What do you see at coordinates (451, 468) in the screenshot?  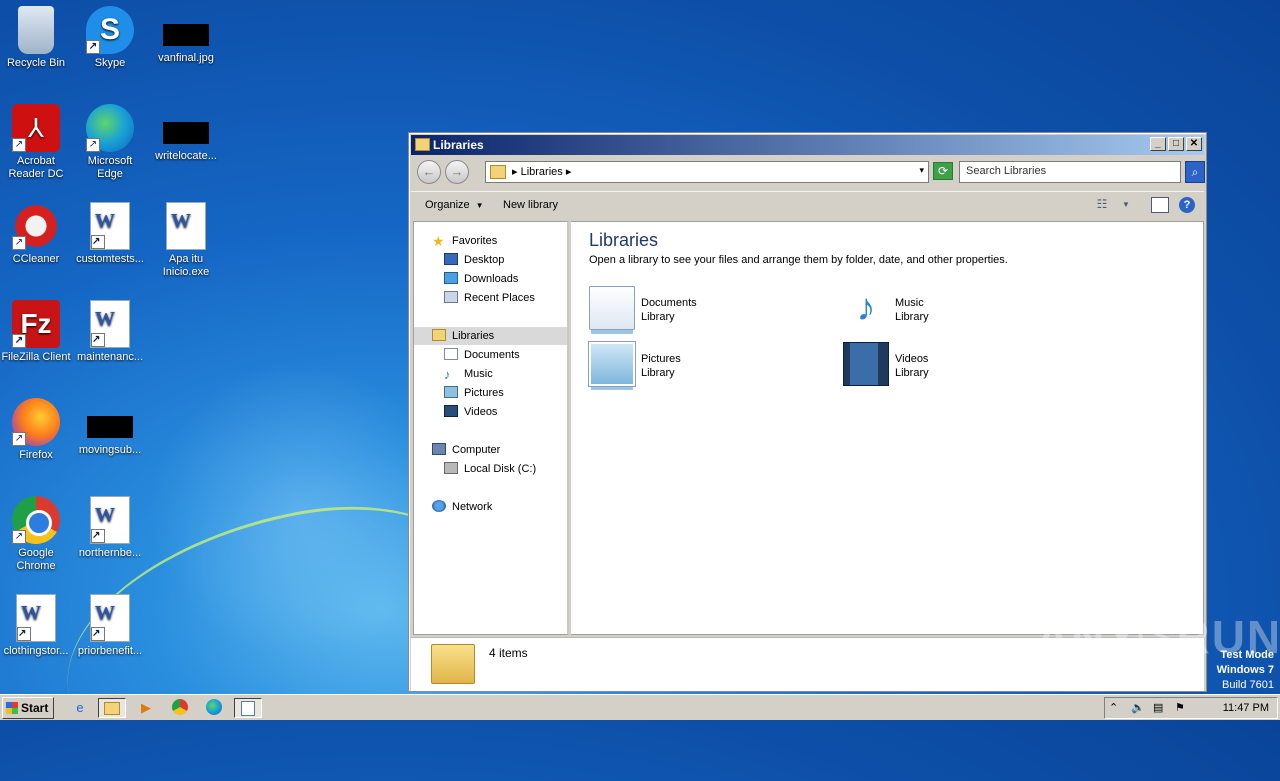 I see `local-disk-icon` at bounding box center [451, 468].